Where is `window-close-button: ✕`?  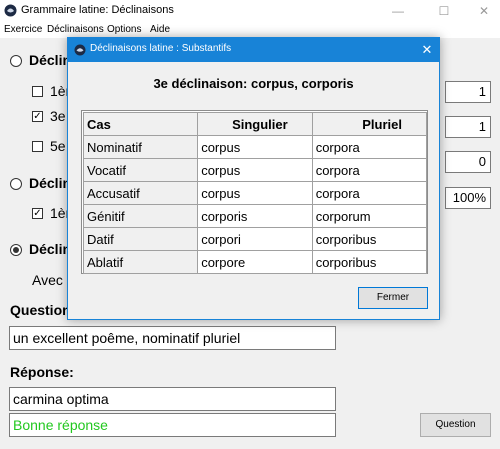
window-close-button: ✕ is located at coordinates (484, 11).